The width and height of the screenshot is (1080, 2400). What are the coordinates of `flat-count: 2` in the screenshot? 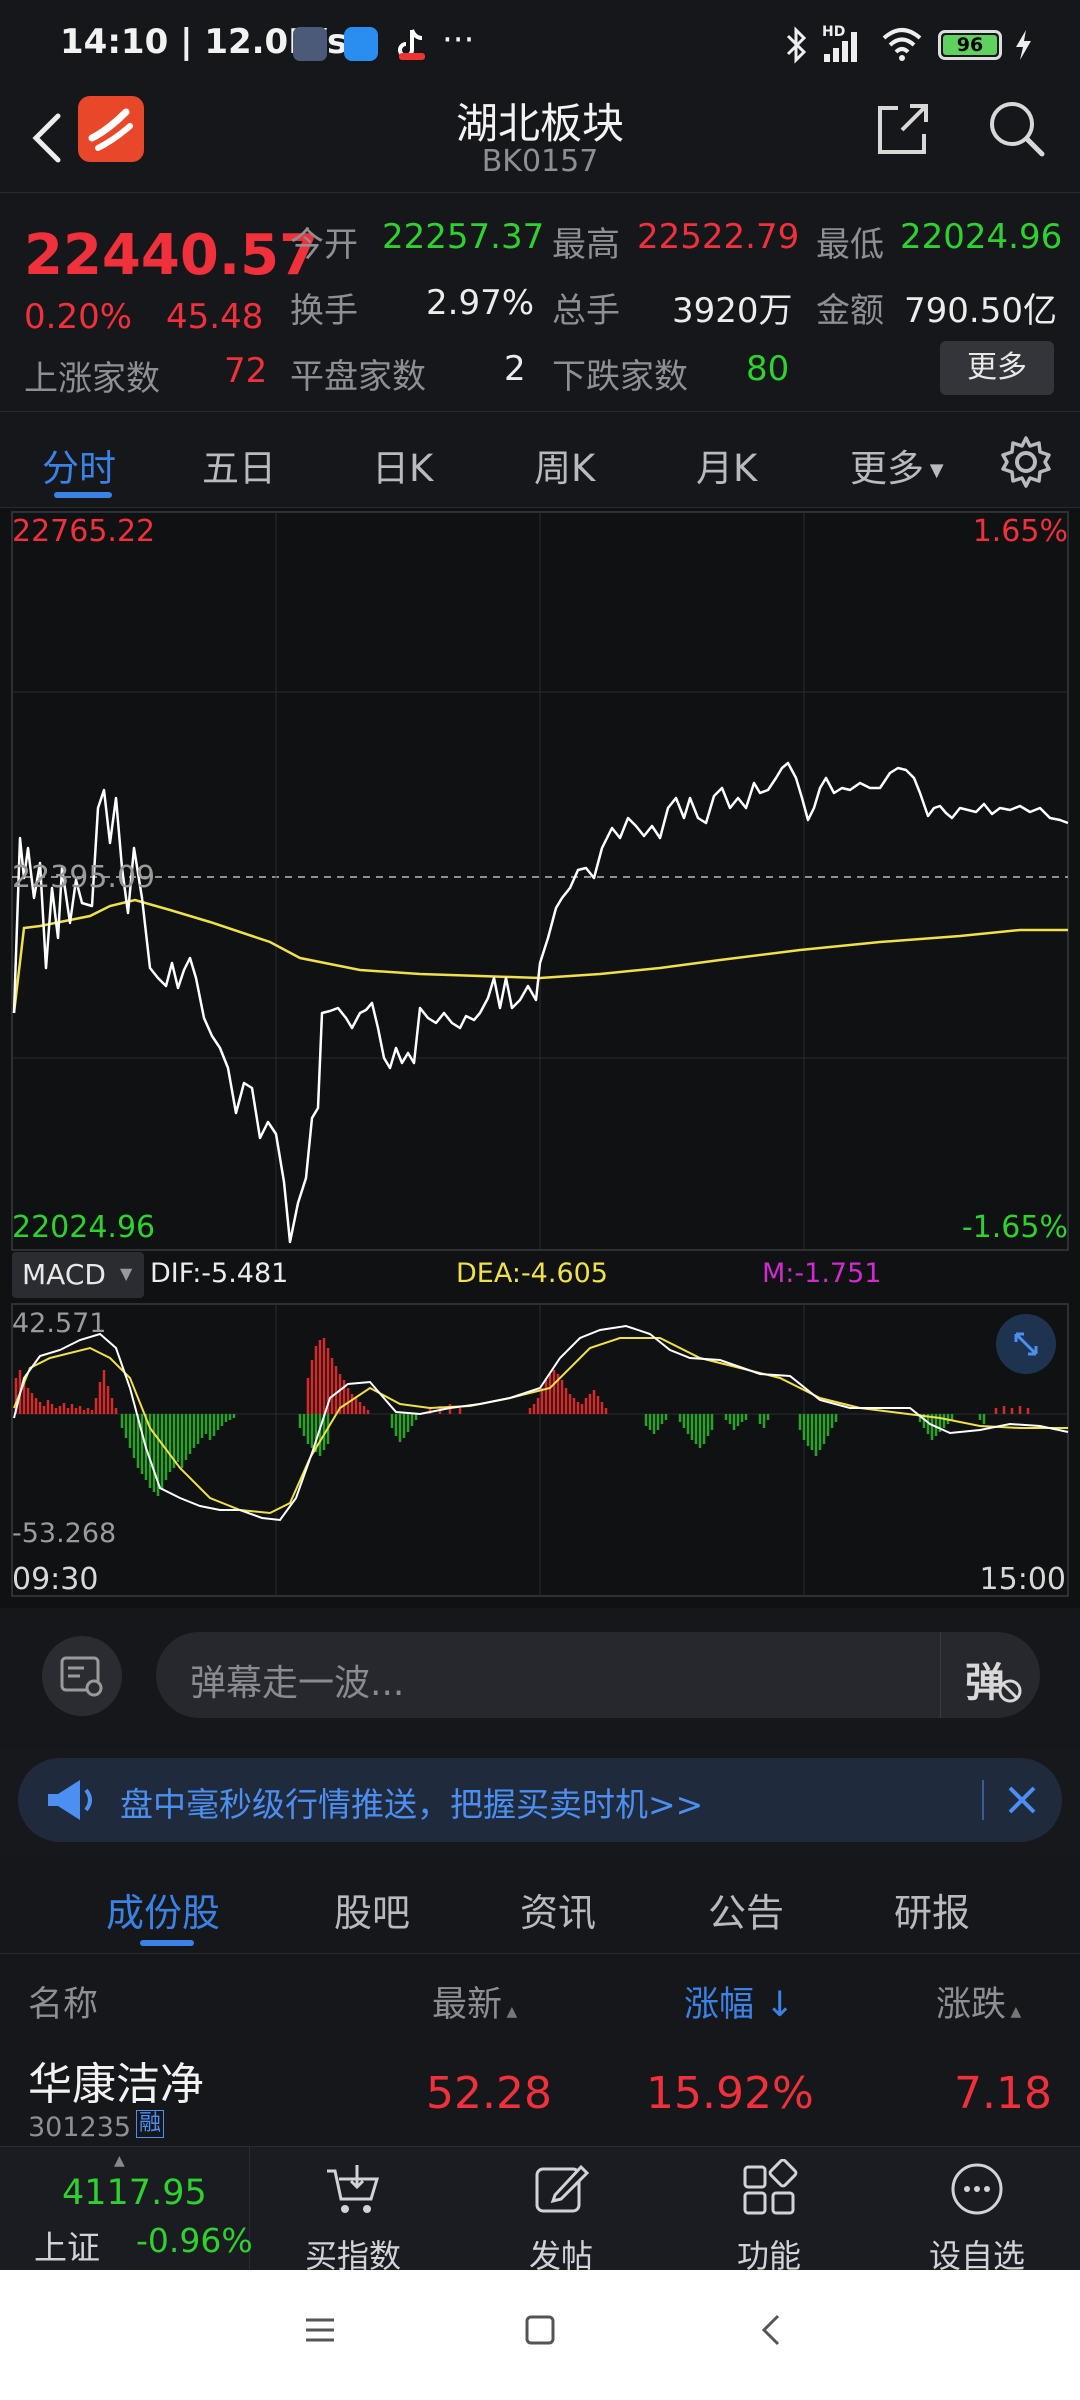 It's located at (515, 369).